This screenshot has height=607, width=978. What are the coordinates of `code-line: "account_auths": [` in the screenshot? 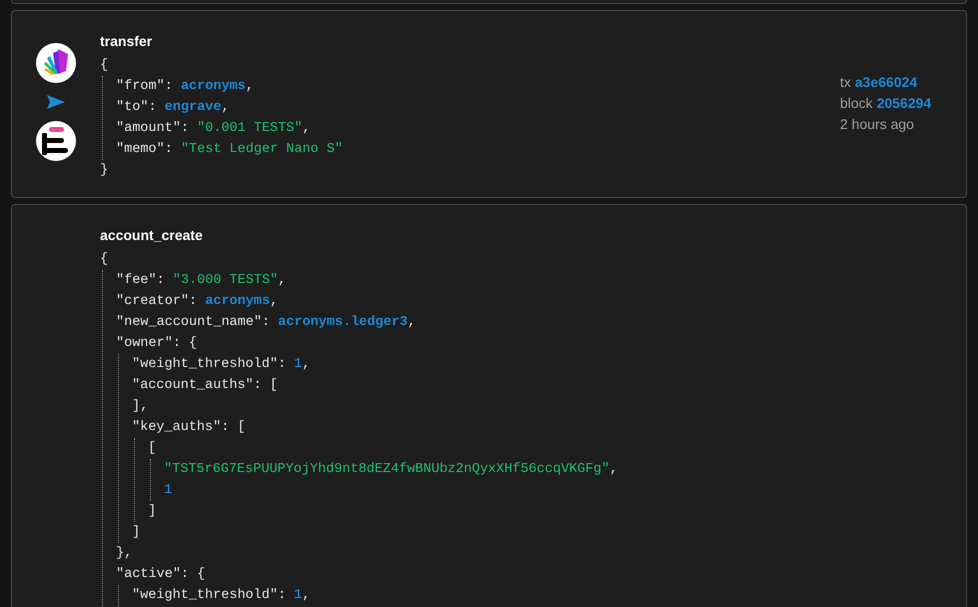 It's located at (205, 386).